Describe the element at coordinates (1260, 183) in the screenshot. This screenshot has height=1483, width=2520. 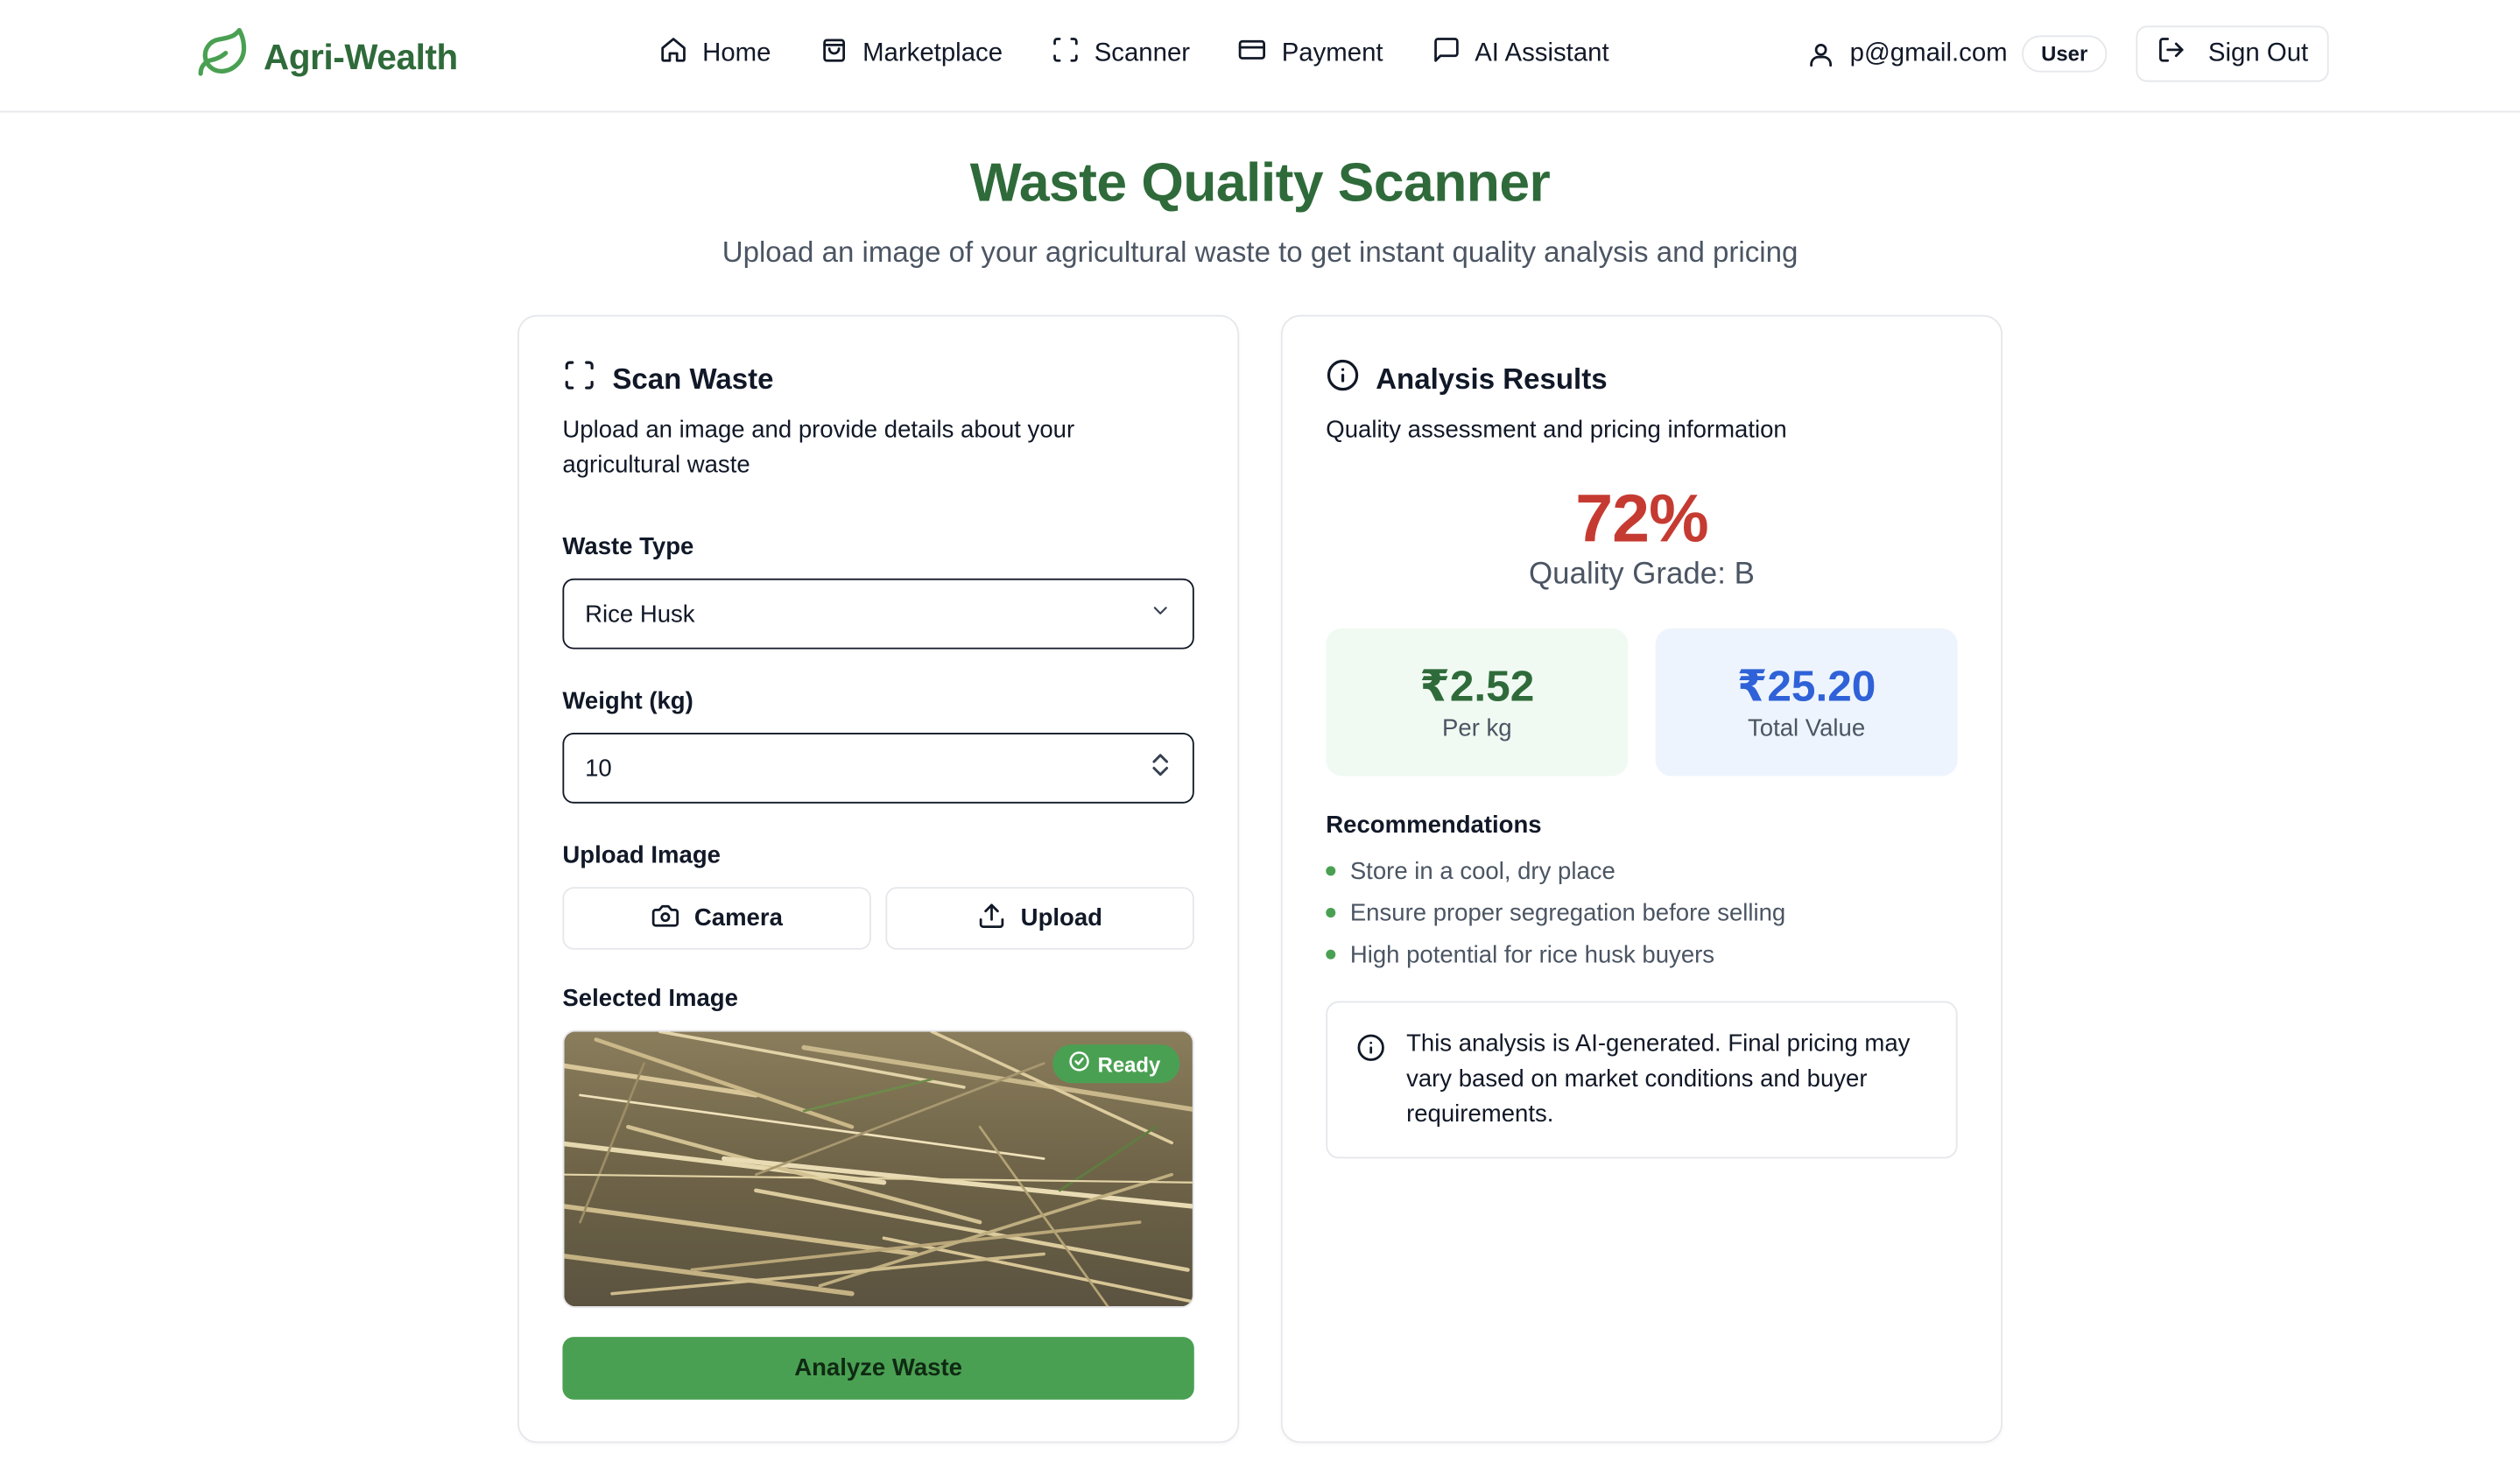
I see `page-title: Waste Quality Scanner` at that location.